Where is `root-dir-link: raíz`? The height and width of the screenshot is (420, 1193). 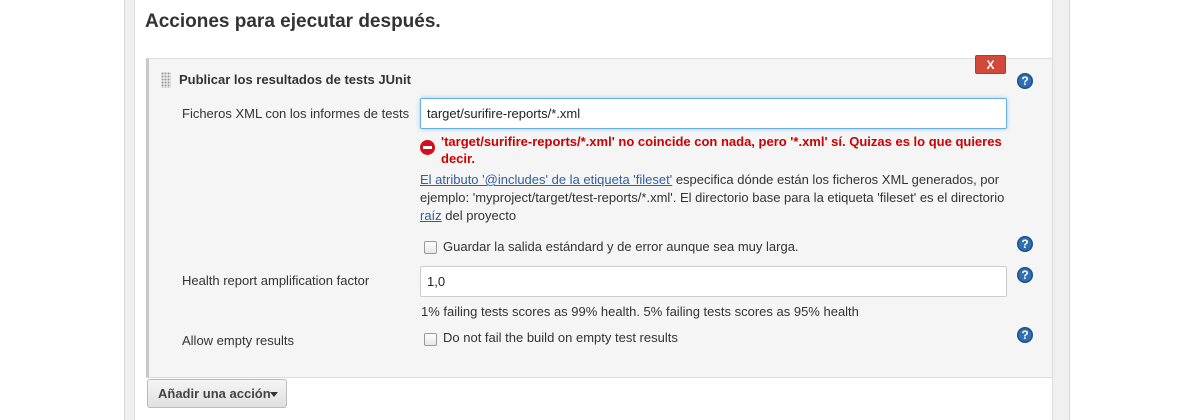 root-dir-link: raíz is located at coordinates (431, 215).